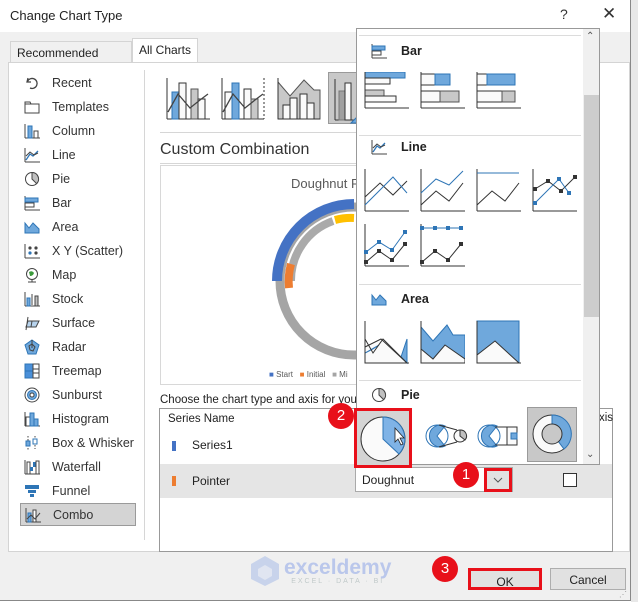 This screenshot has width=638, height=602. Describe the element at coordinates (243, 98) in the screenshot. I see `clustered-column-line-secondary-axis-thumb` at that location.